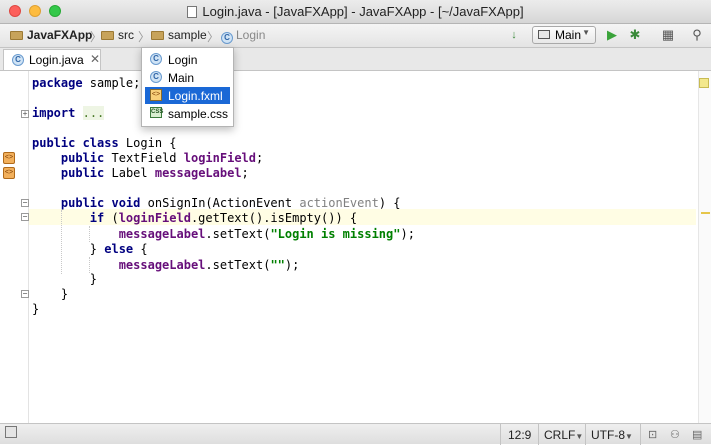 Image resolution: width=711 pixels, height=445 pixels. Describe the element at coordinates (156, 95) in the screenshot. I see `fxml-file-icon: <>` at that location.